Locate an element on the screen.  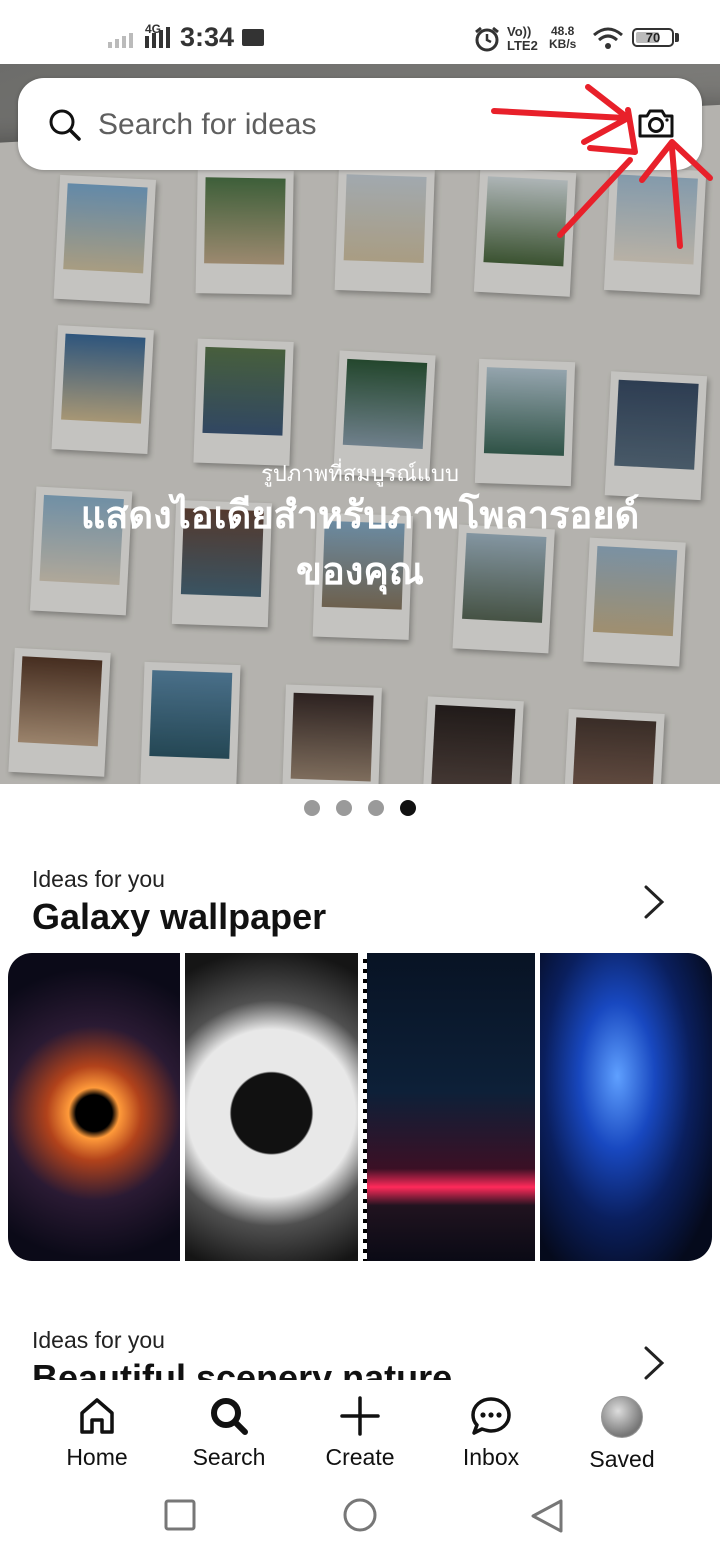
nav-label: Saved is located at coordinates (622, 1459).